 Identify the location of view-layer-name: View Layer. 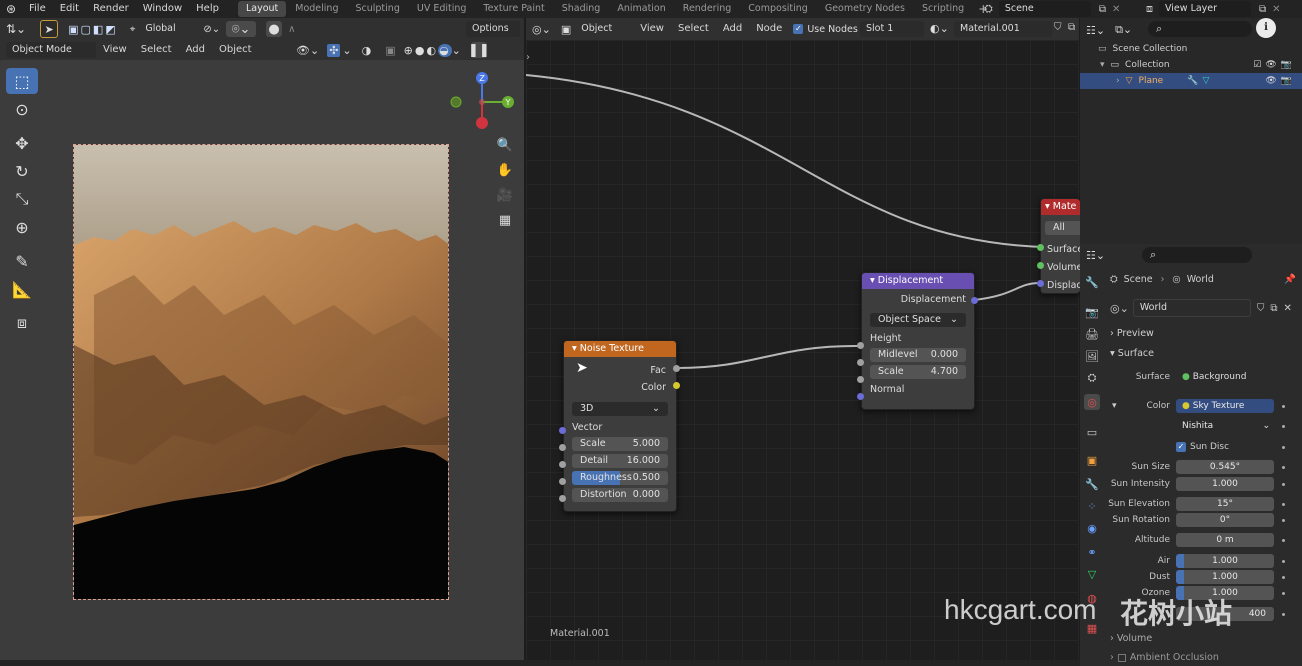
(1205, 9).